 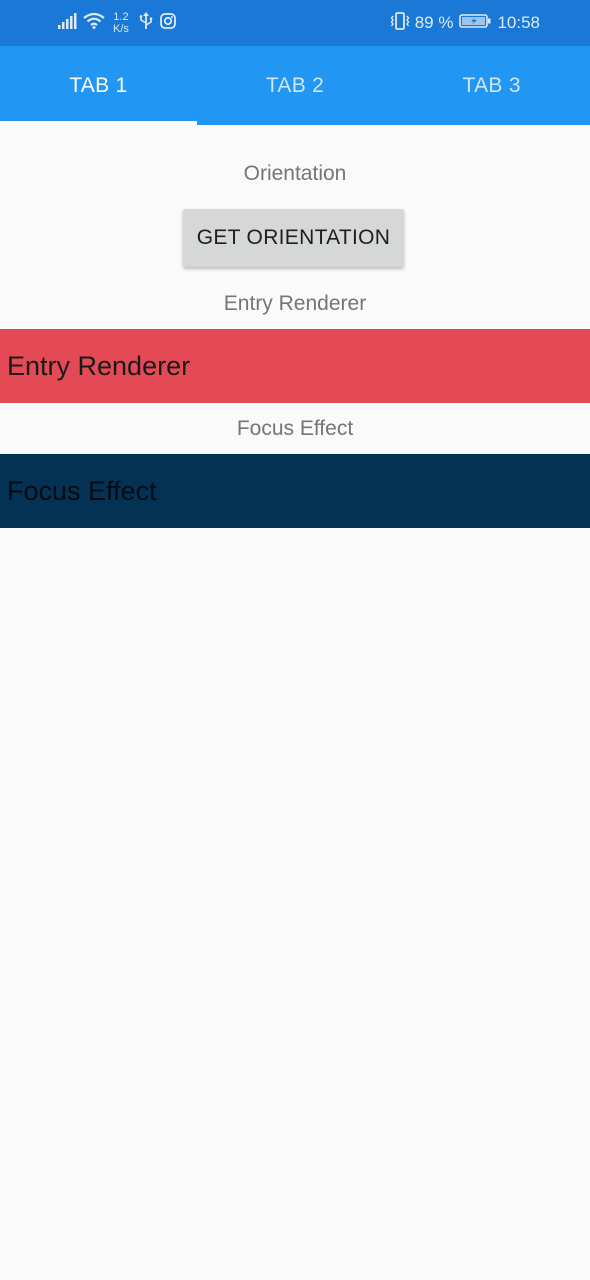 What do you see at coordinates (400, 23) in the screenshot?
I see `vibrate-icon` at bounding box center [400, 23].